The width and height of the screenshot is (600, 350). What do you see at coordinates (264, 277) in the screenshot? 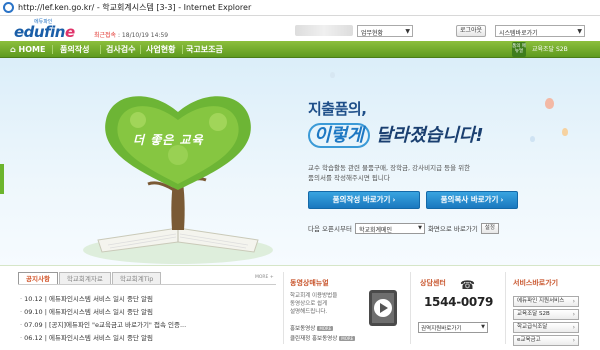
I see `notice-more-link: MORE +` at bounding box center [264, 277].